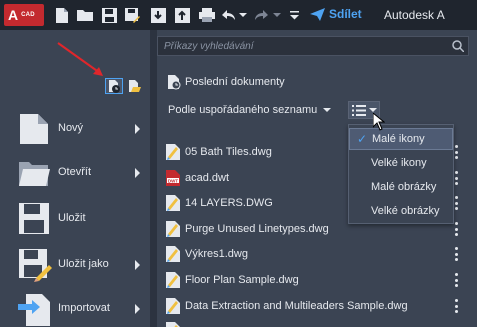 The width and height of the screenshot is (477, 327). What do you see at coordinates (235, 82) in the screenshot?
I see `recent-documents-title: Poslední dokumenty` at bounding box center [235, 82].